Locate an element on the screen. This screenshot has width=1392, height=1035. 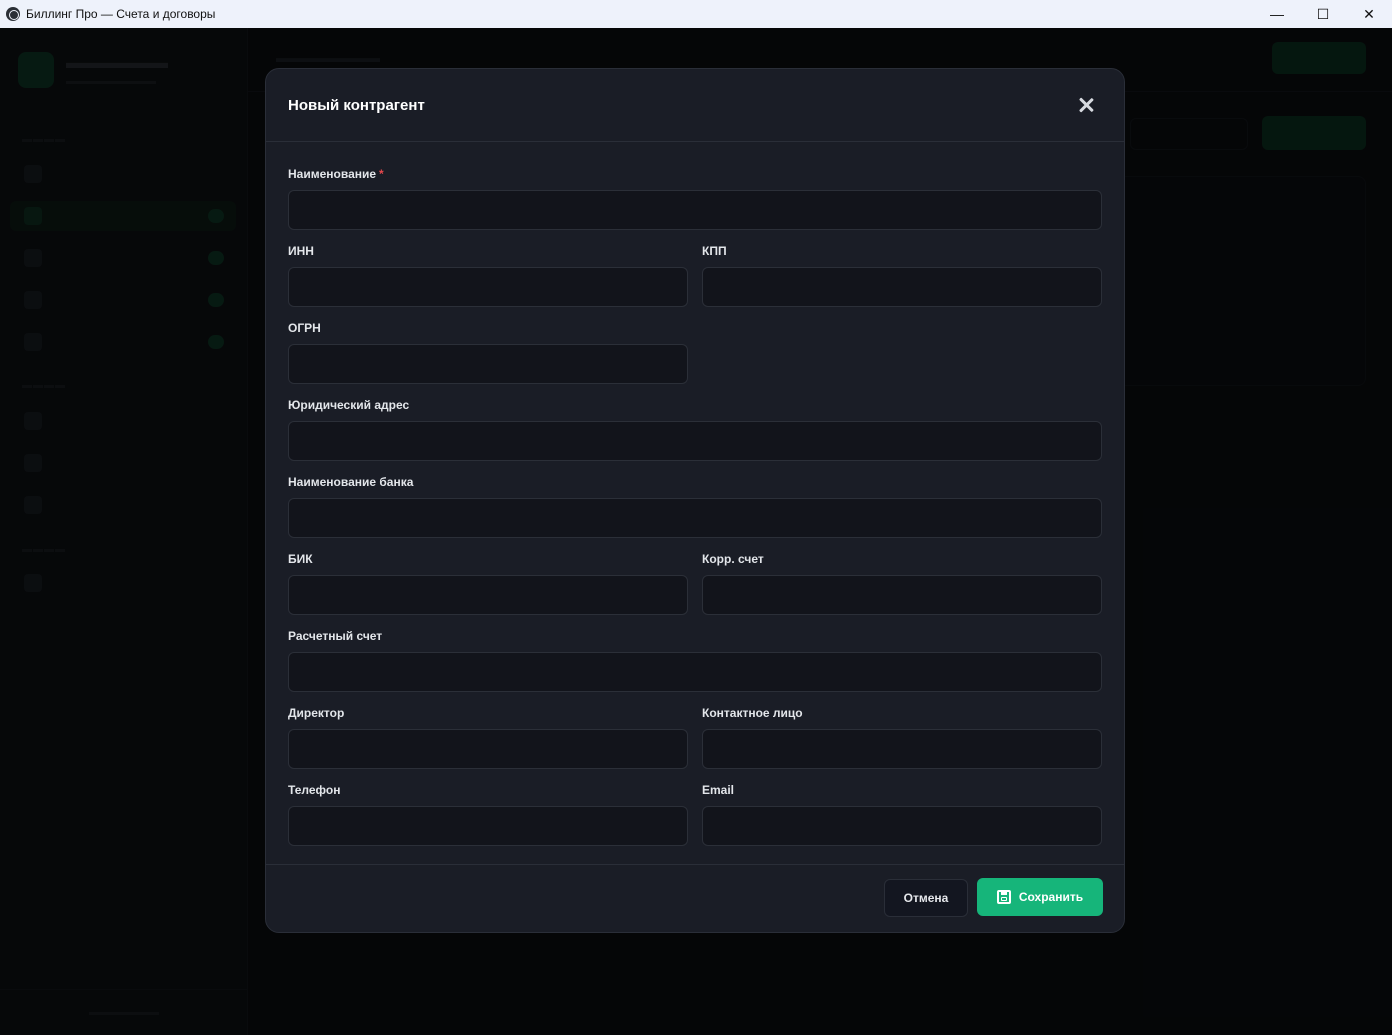
inn-input is located at coordinates (488, 287).